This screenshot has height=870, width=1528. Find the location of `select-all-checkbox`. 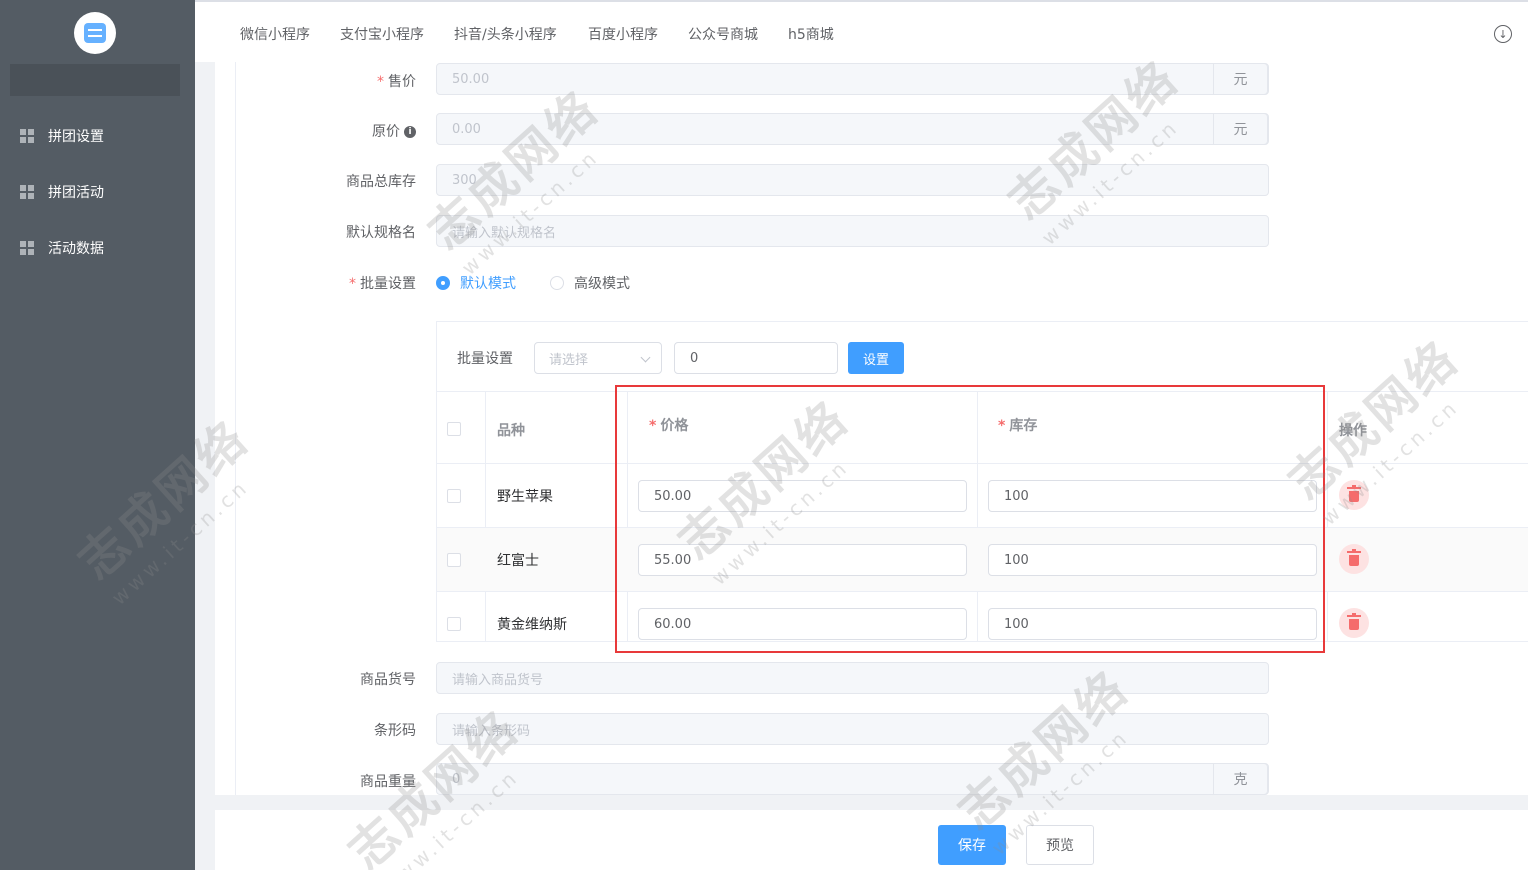

select-all-checkbox is located at coordinates (454, 429).